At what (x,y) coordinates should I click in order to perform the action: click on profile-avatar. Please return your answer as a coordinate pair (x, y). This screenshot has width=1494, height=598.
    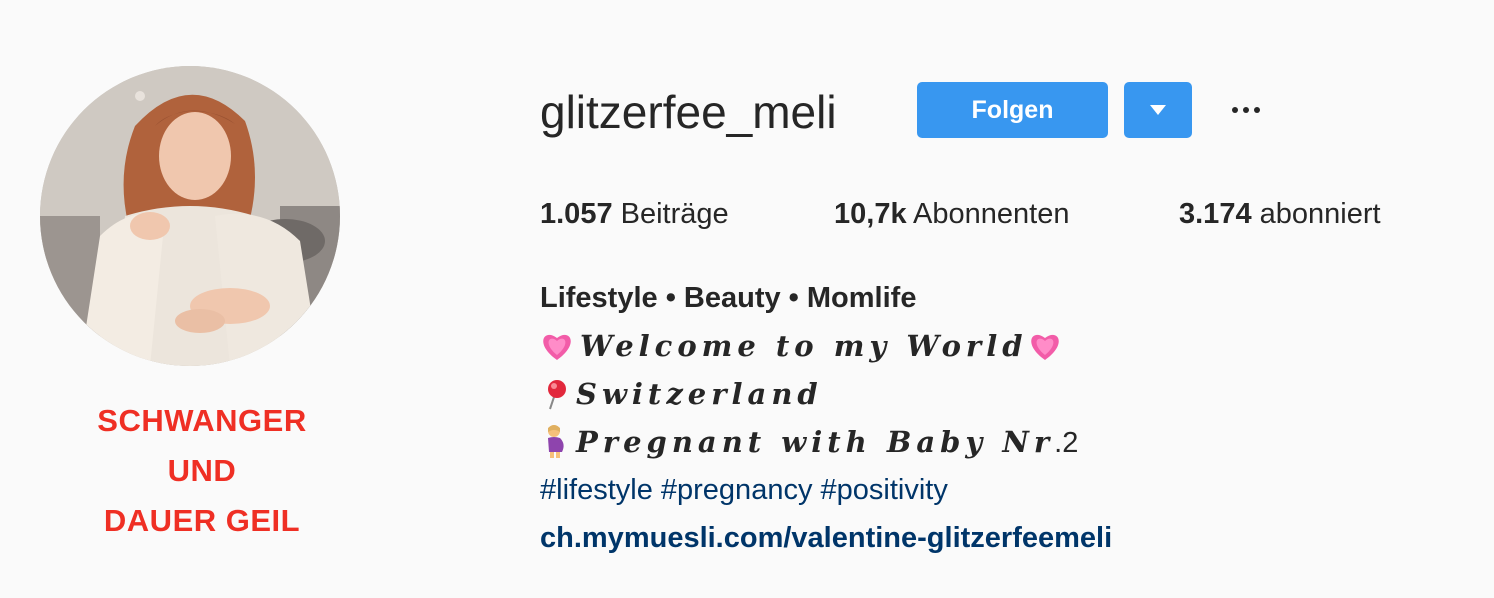
    Looking at the image, I should click on (190, 216).